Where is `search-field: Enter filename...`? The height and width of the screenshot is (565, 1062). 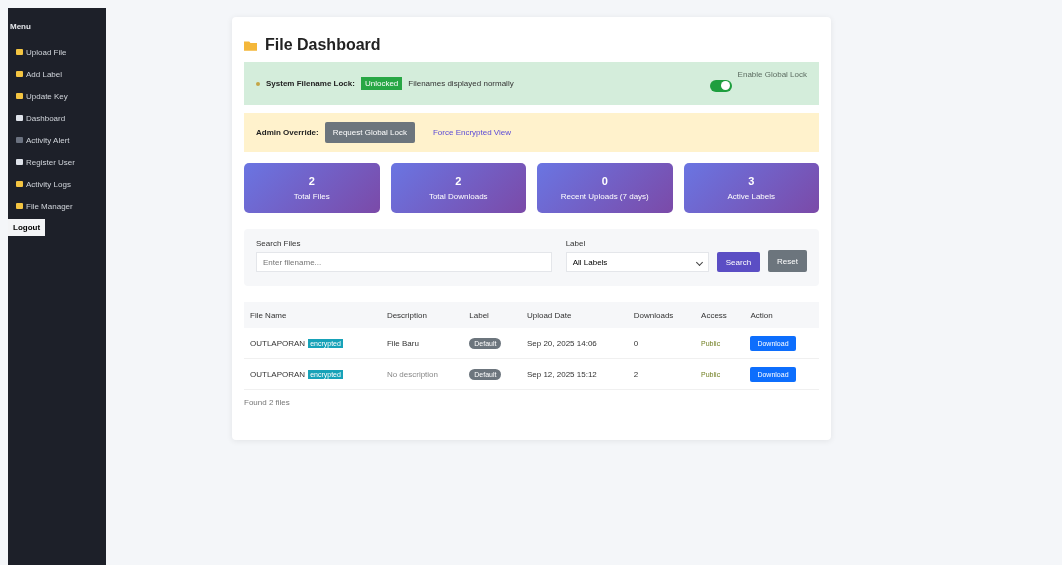 search-field: Enter filename... is located at coordinates (404, 262).